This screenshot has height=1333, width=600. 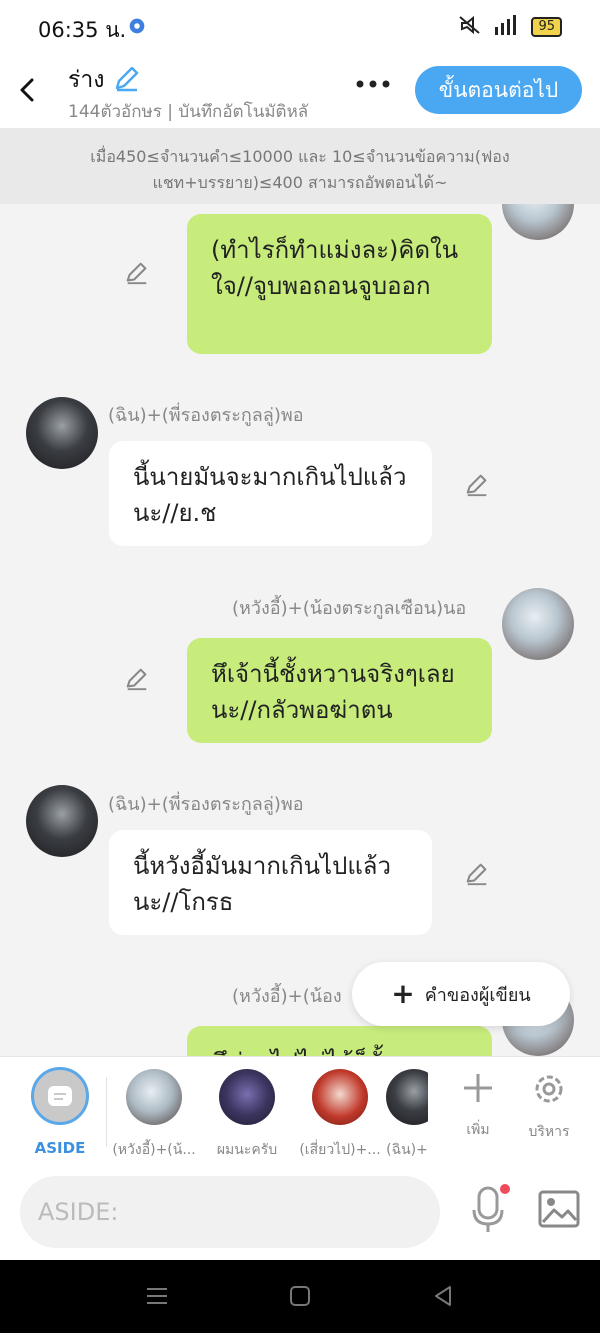 I want to click on back-button, so click(x=28, y=90).